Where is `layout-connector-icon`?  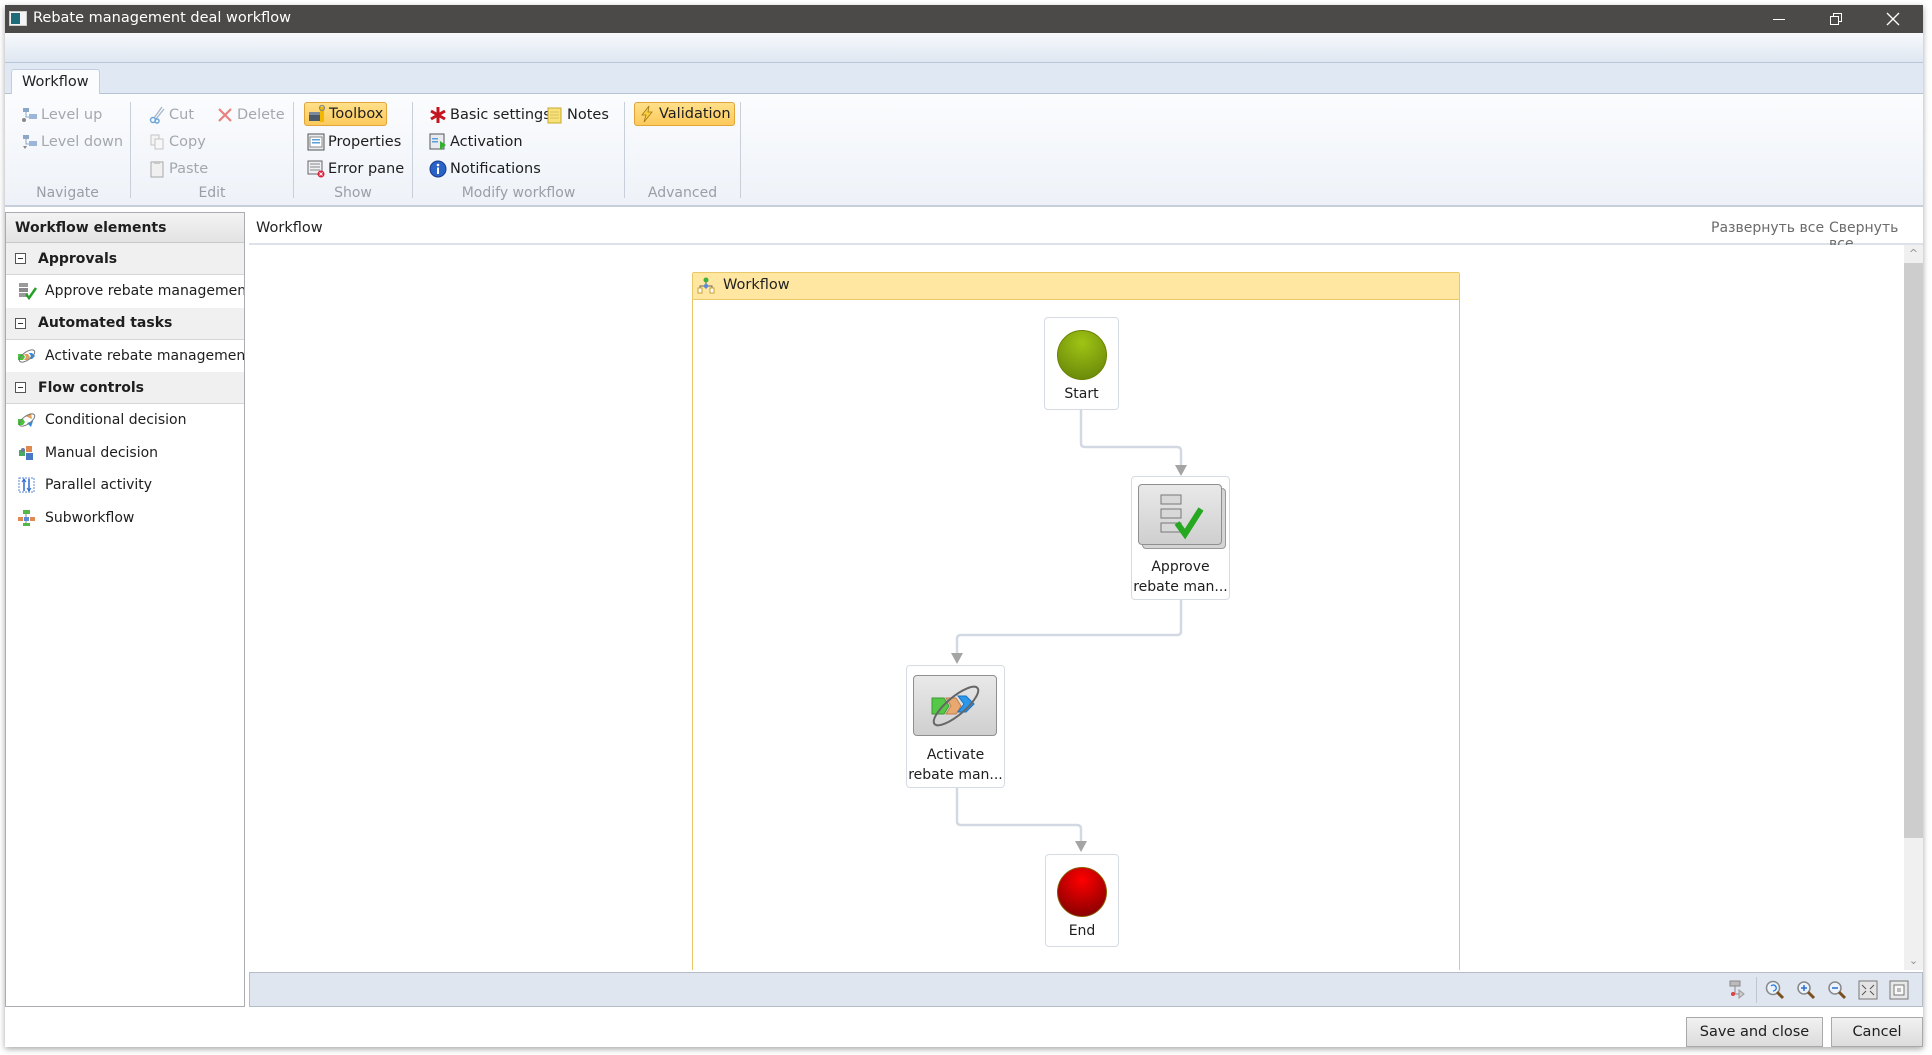
layout-connector-icon is located at coordinates (1738, 990).